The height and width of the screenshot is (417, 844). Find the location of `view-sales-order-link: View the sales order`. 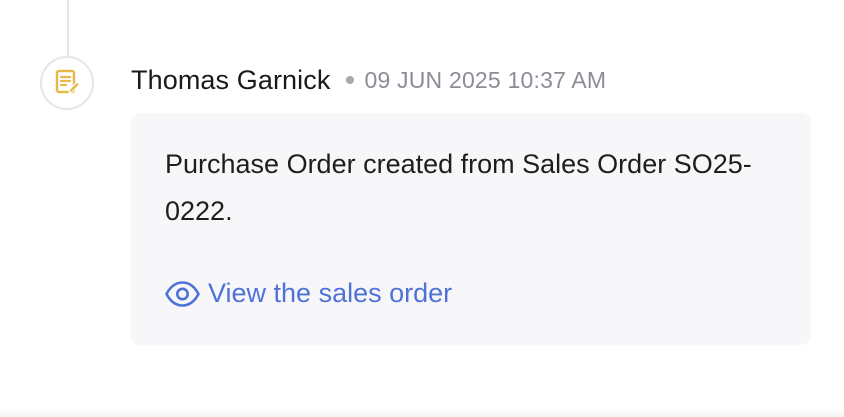

view-sales-order-link: View the sales order is located at coordinates (308, 293).